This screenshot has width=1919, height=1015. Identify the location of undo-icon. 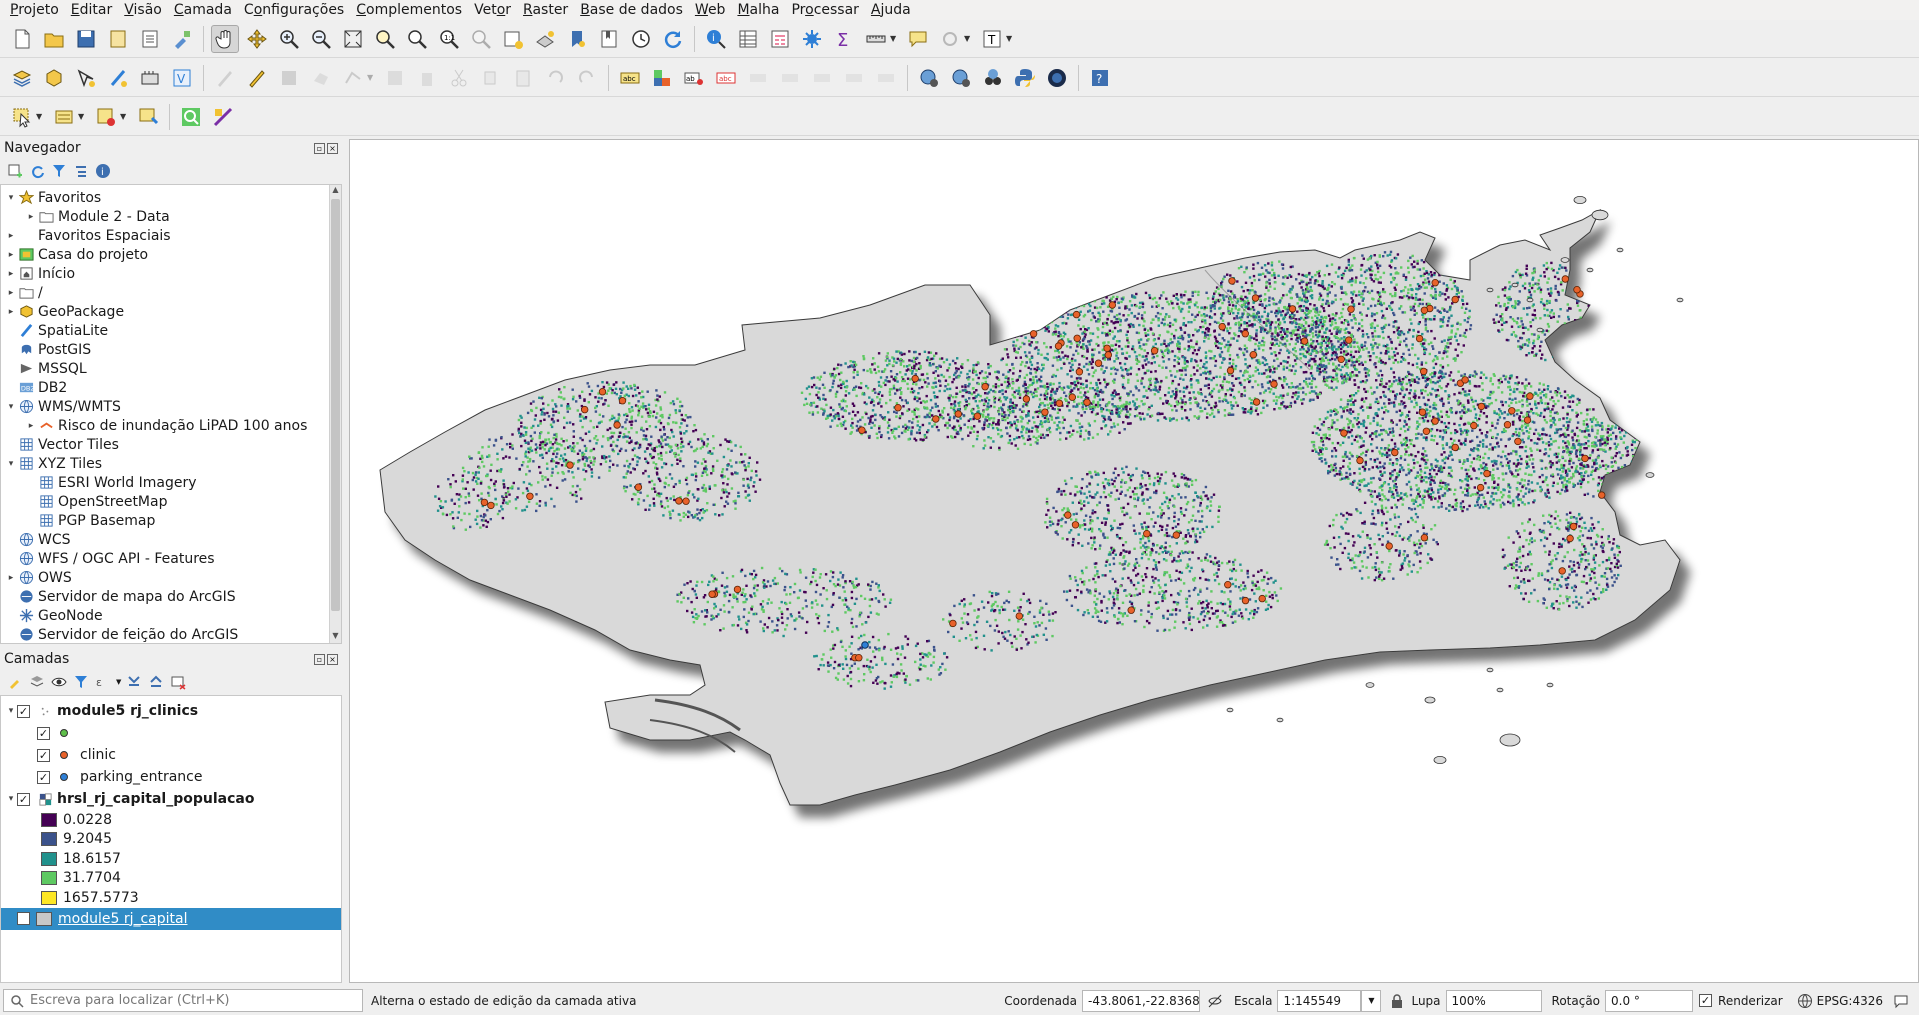
(555, 78).